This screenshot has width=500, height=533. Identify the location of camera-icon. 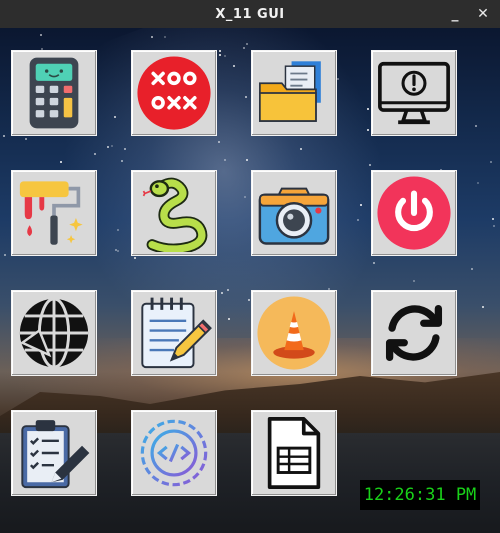
(294, 216).